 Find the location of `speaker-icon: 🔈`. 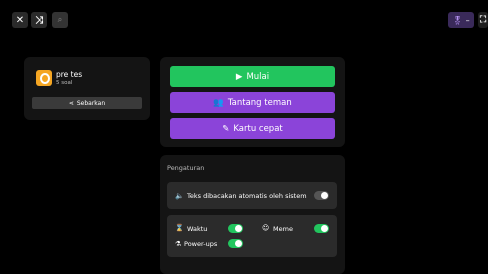

speaker-icon: 🔈 is located at coordinates (179, 196).